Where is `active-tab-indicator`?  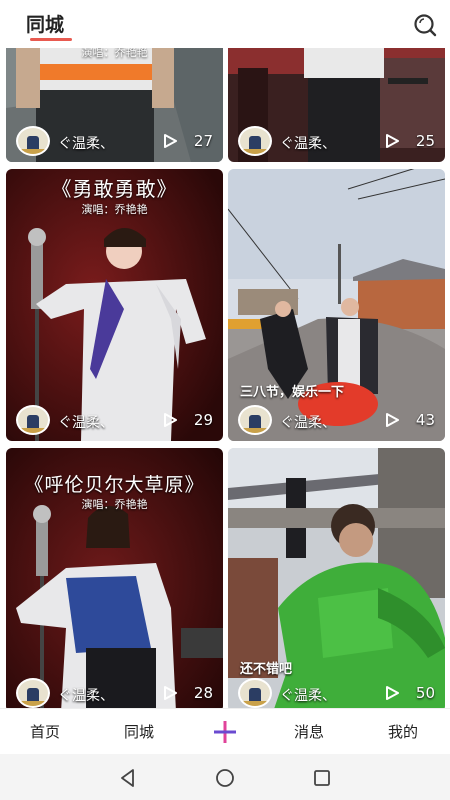 active-tab-indicator is located at coordinates (51, 39).